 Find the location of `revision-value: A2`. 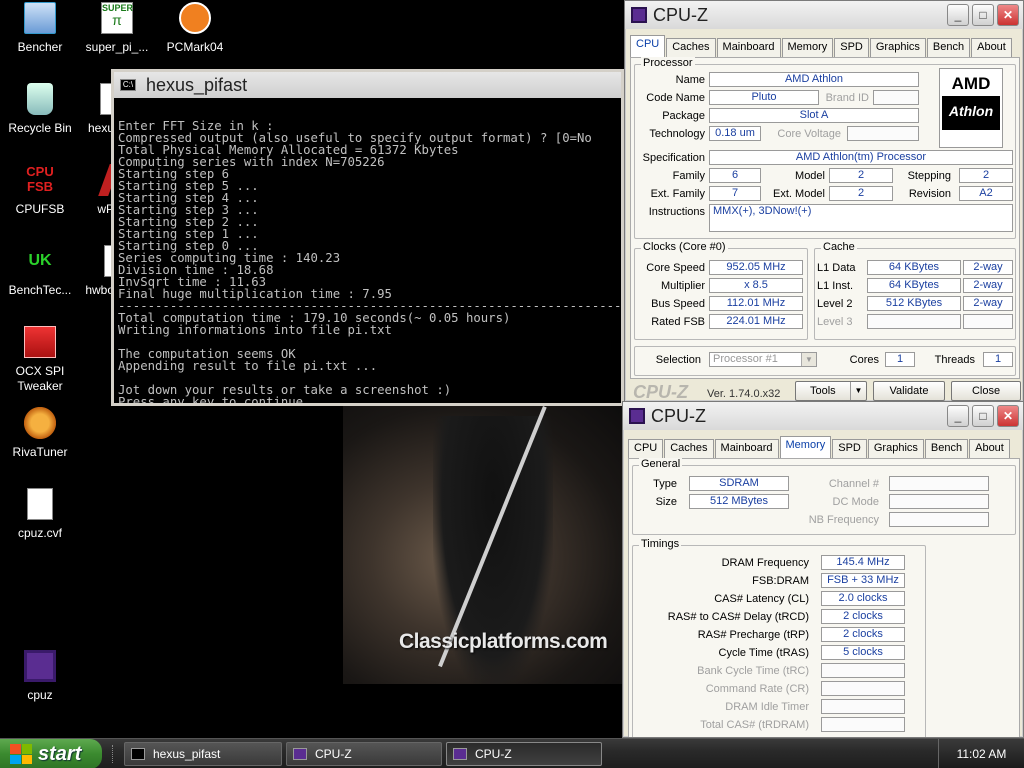

revision-value: A2 is located at coordinates (986, 193).